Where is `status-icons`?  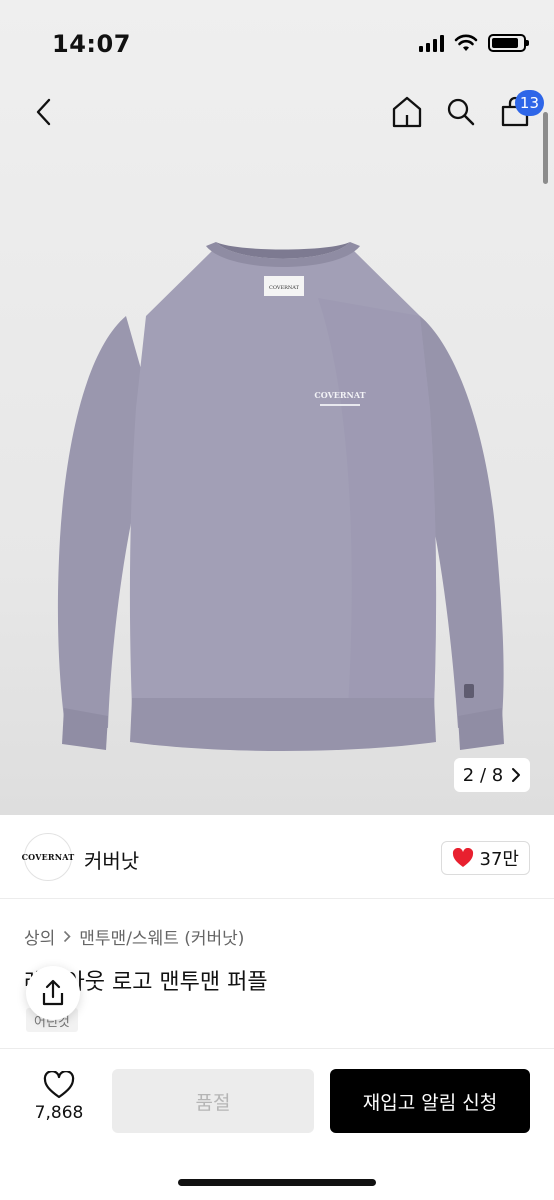
status-icons is located at coordinates (474, 43).